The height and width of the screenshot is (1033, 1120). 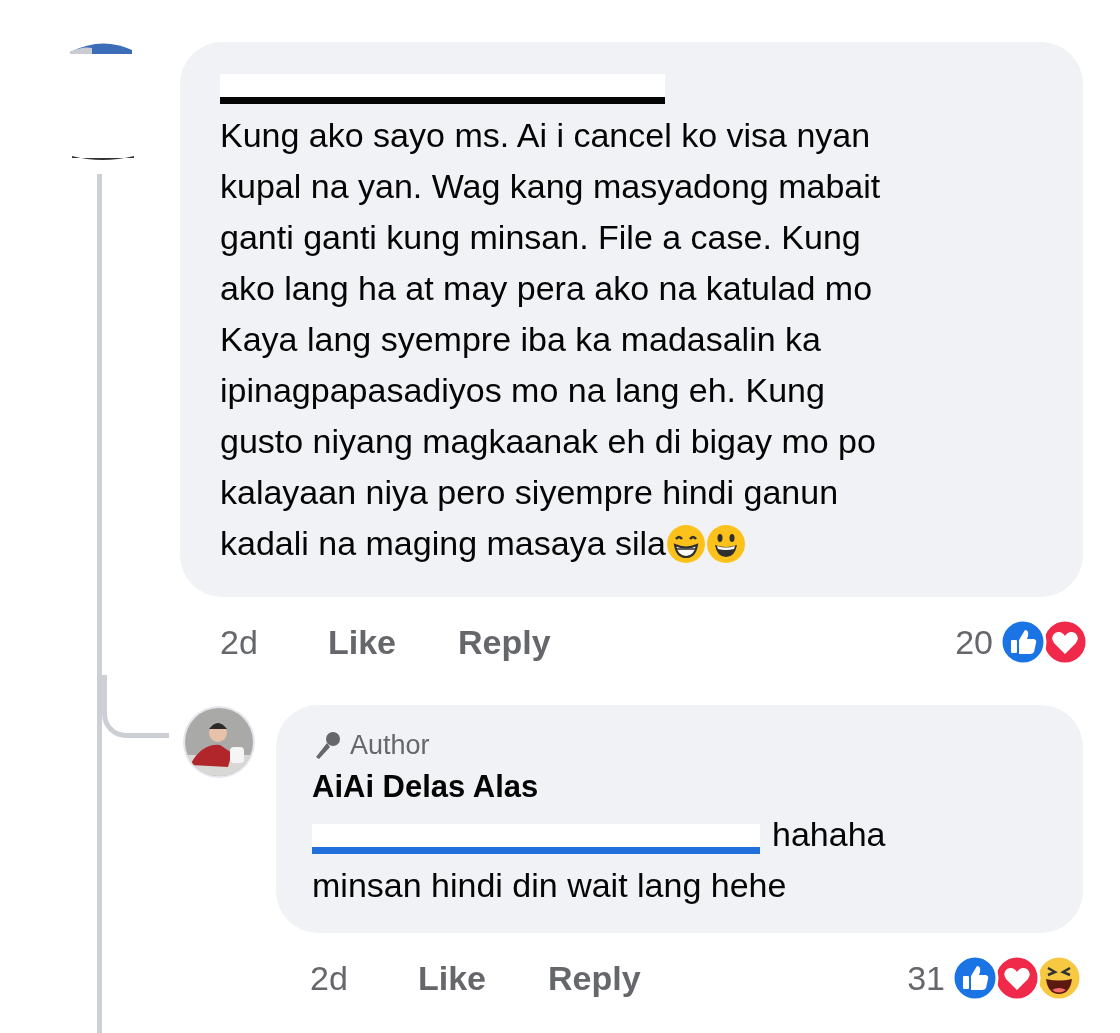 What do you see at coordinates (548, 441) in the screenshot?
I see `comment-text: gusto niyang magkaanak eh di bigay mo po` at bounding box center [548, 441].